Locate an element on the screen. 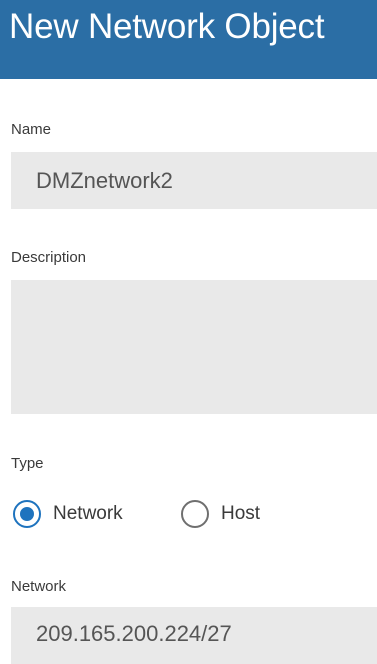  dialog-header: New Network Object is located at coordinates (188, 39).